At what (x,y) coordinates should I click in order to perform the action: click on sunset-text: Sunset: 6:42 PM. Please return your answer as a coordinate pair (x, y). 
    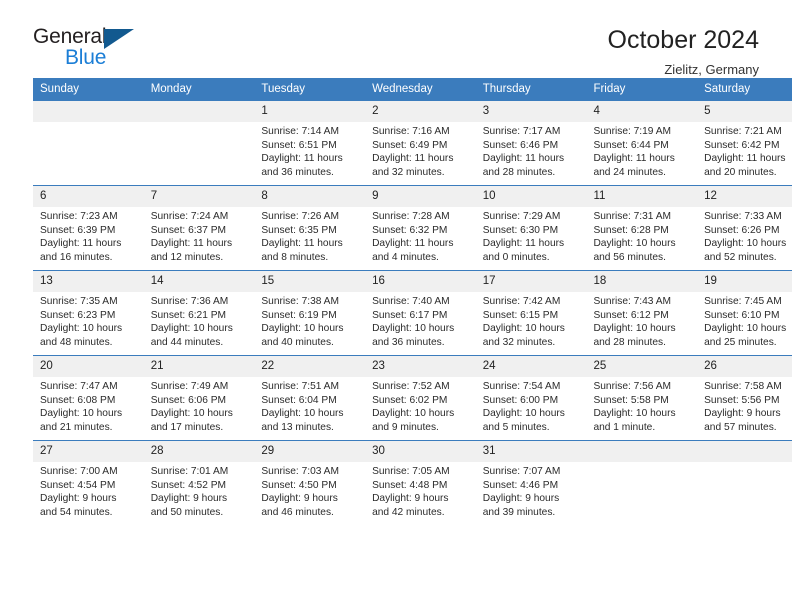
    Looking at the image, I should click on (742, 145).